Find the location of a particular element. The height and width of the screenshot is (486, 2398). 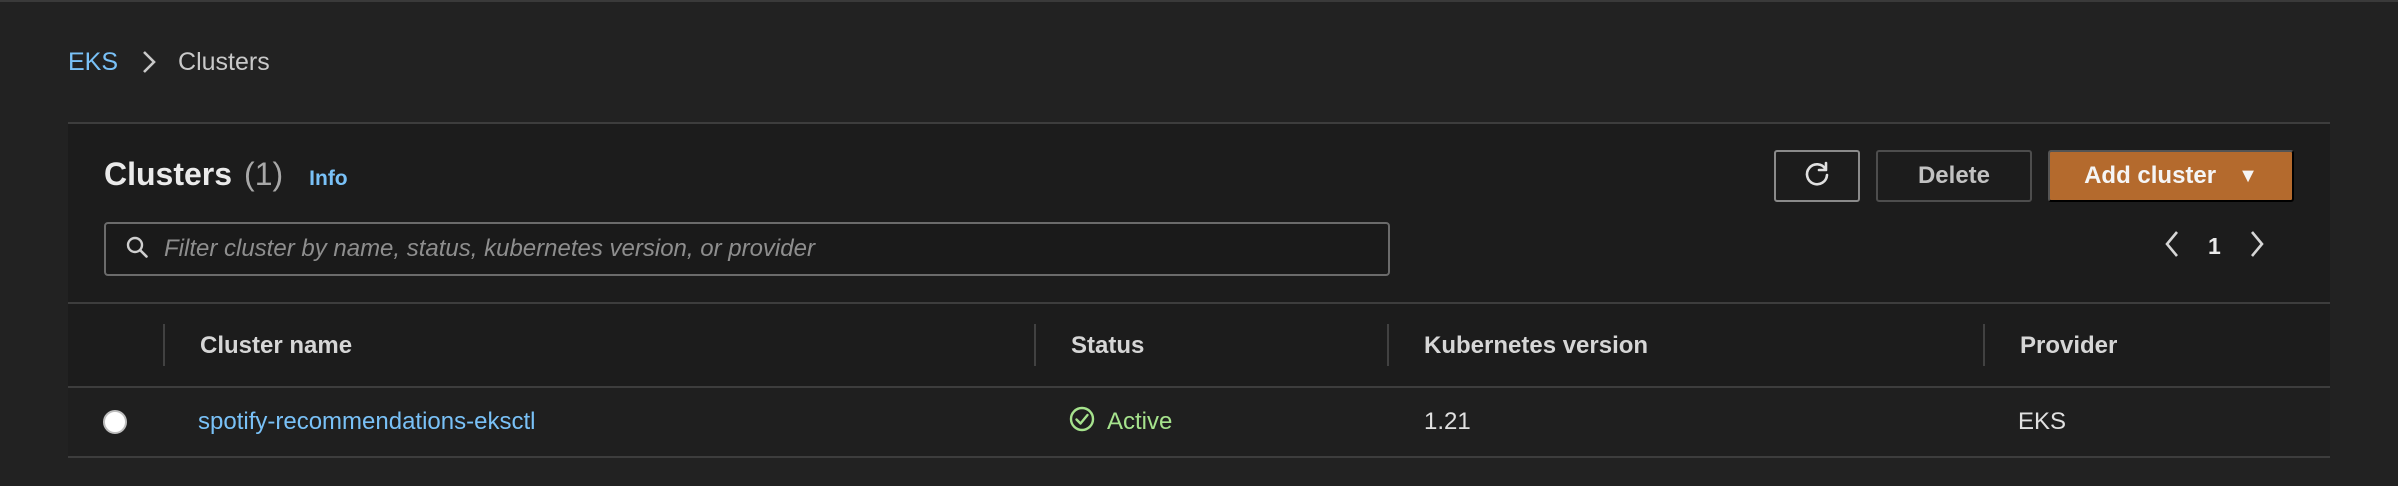

add-cluster-button: Add cluster ▼ is located at coordinates (2171, 176).